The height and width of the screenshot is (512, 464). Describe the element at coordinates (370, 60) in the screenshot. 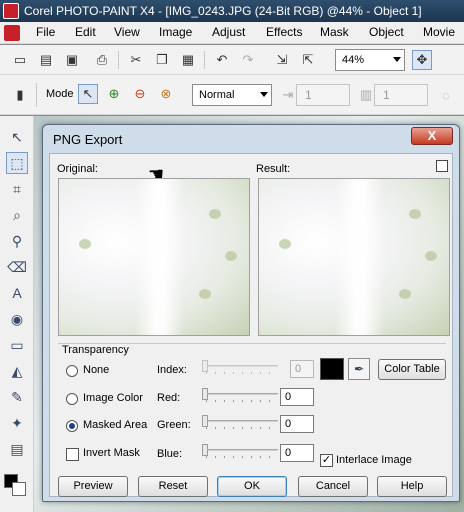

I see `zoom-combo: 44%` at that location.